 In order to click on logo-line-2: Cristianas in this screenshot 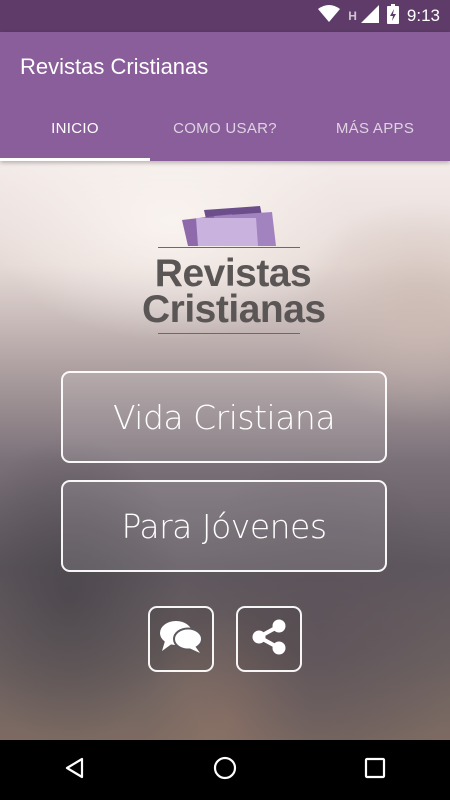, I will do `click(234, 309)`.